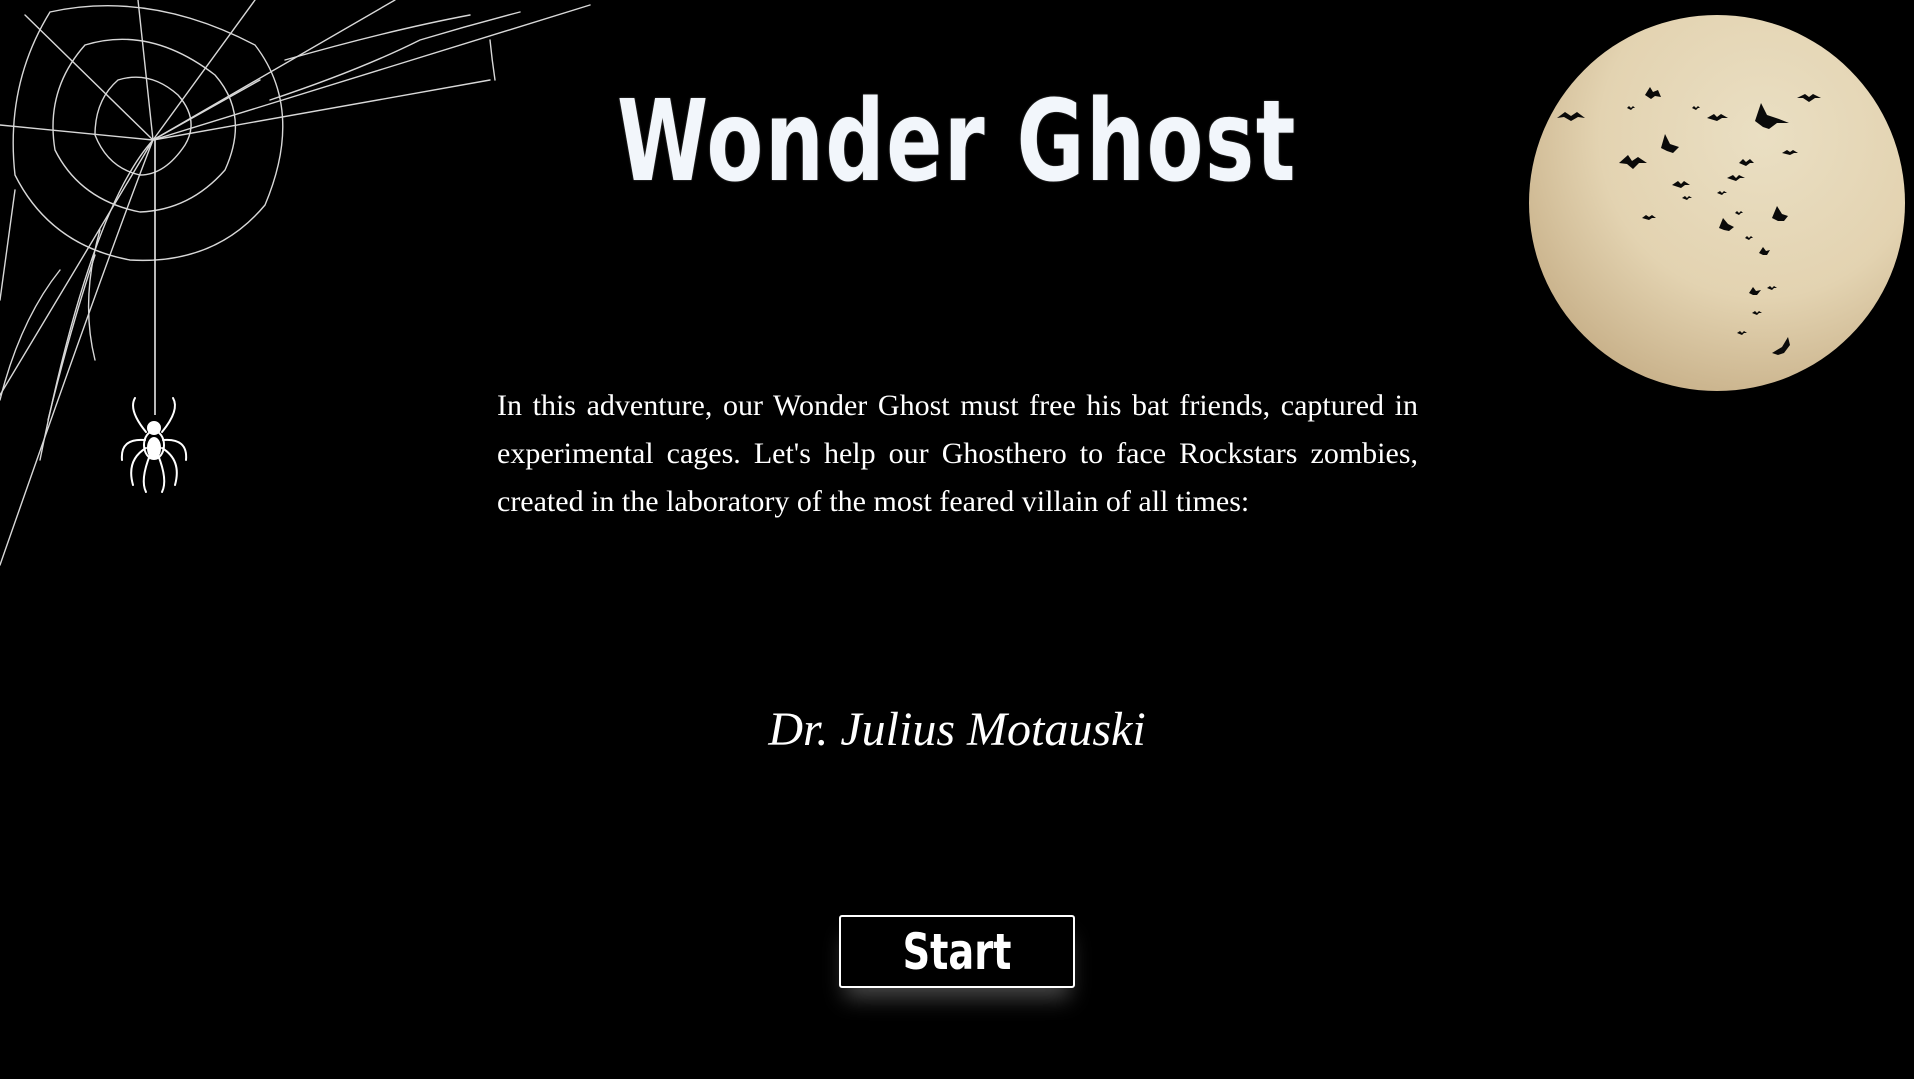 The height and width of the screenshot is (1079, 1914). I want to click on page-title: Wonder Ghost, so click(957, 142).